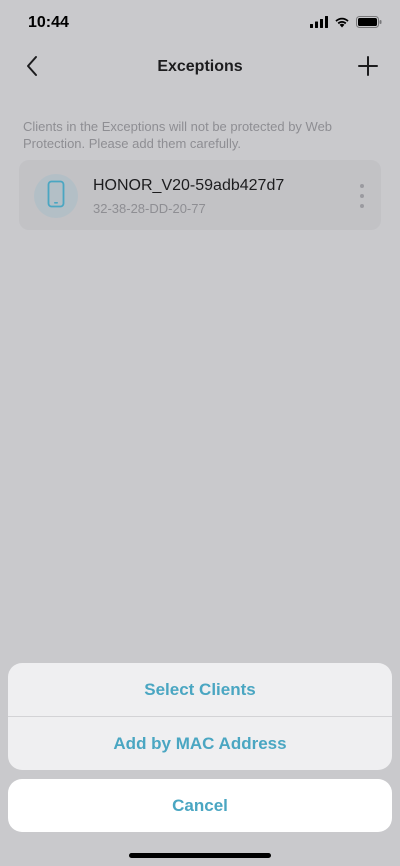 This screenshot has height=866, width=400. I want to click on status-time: 10:44, so click(48, 22).